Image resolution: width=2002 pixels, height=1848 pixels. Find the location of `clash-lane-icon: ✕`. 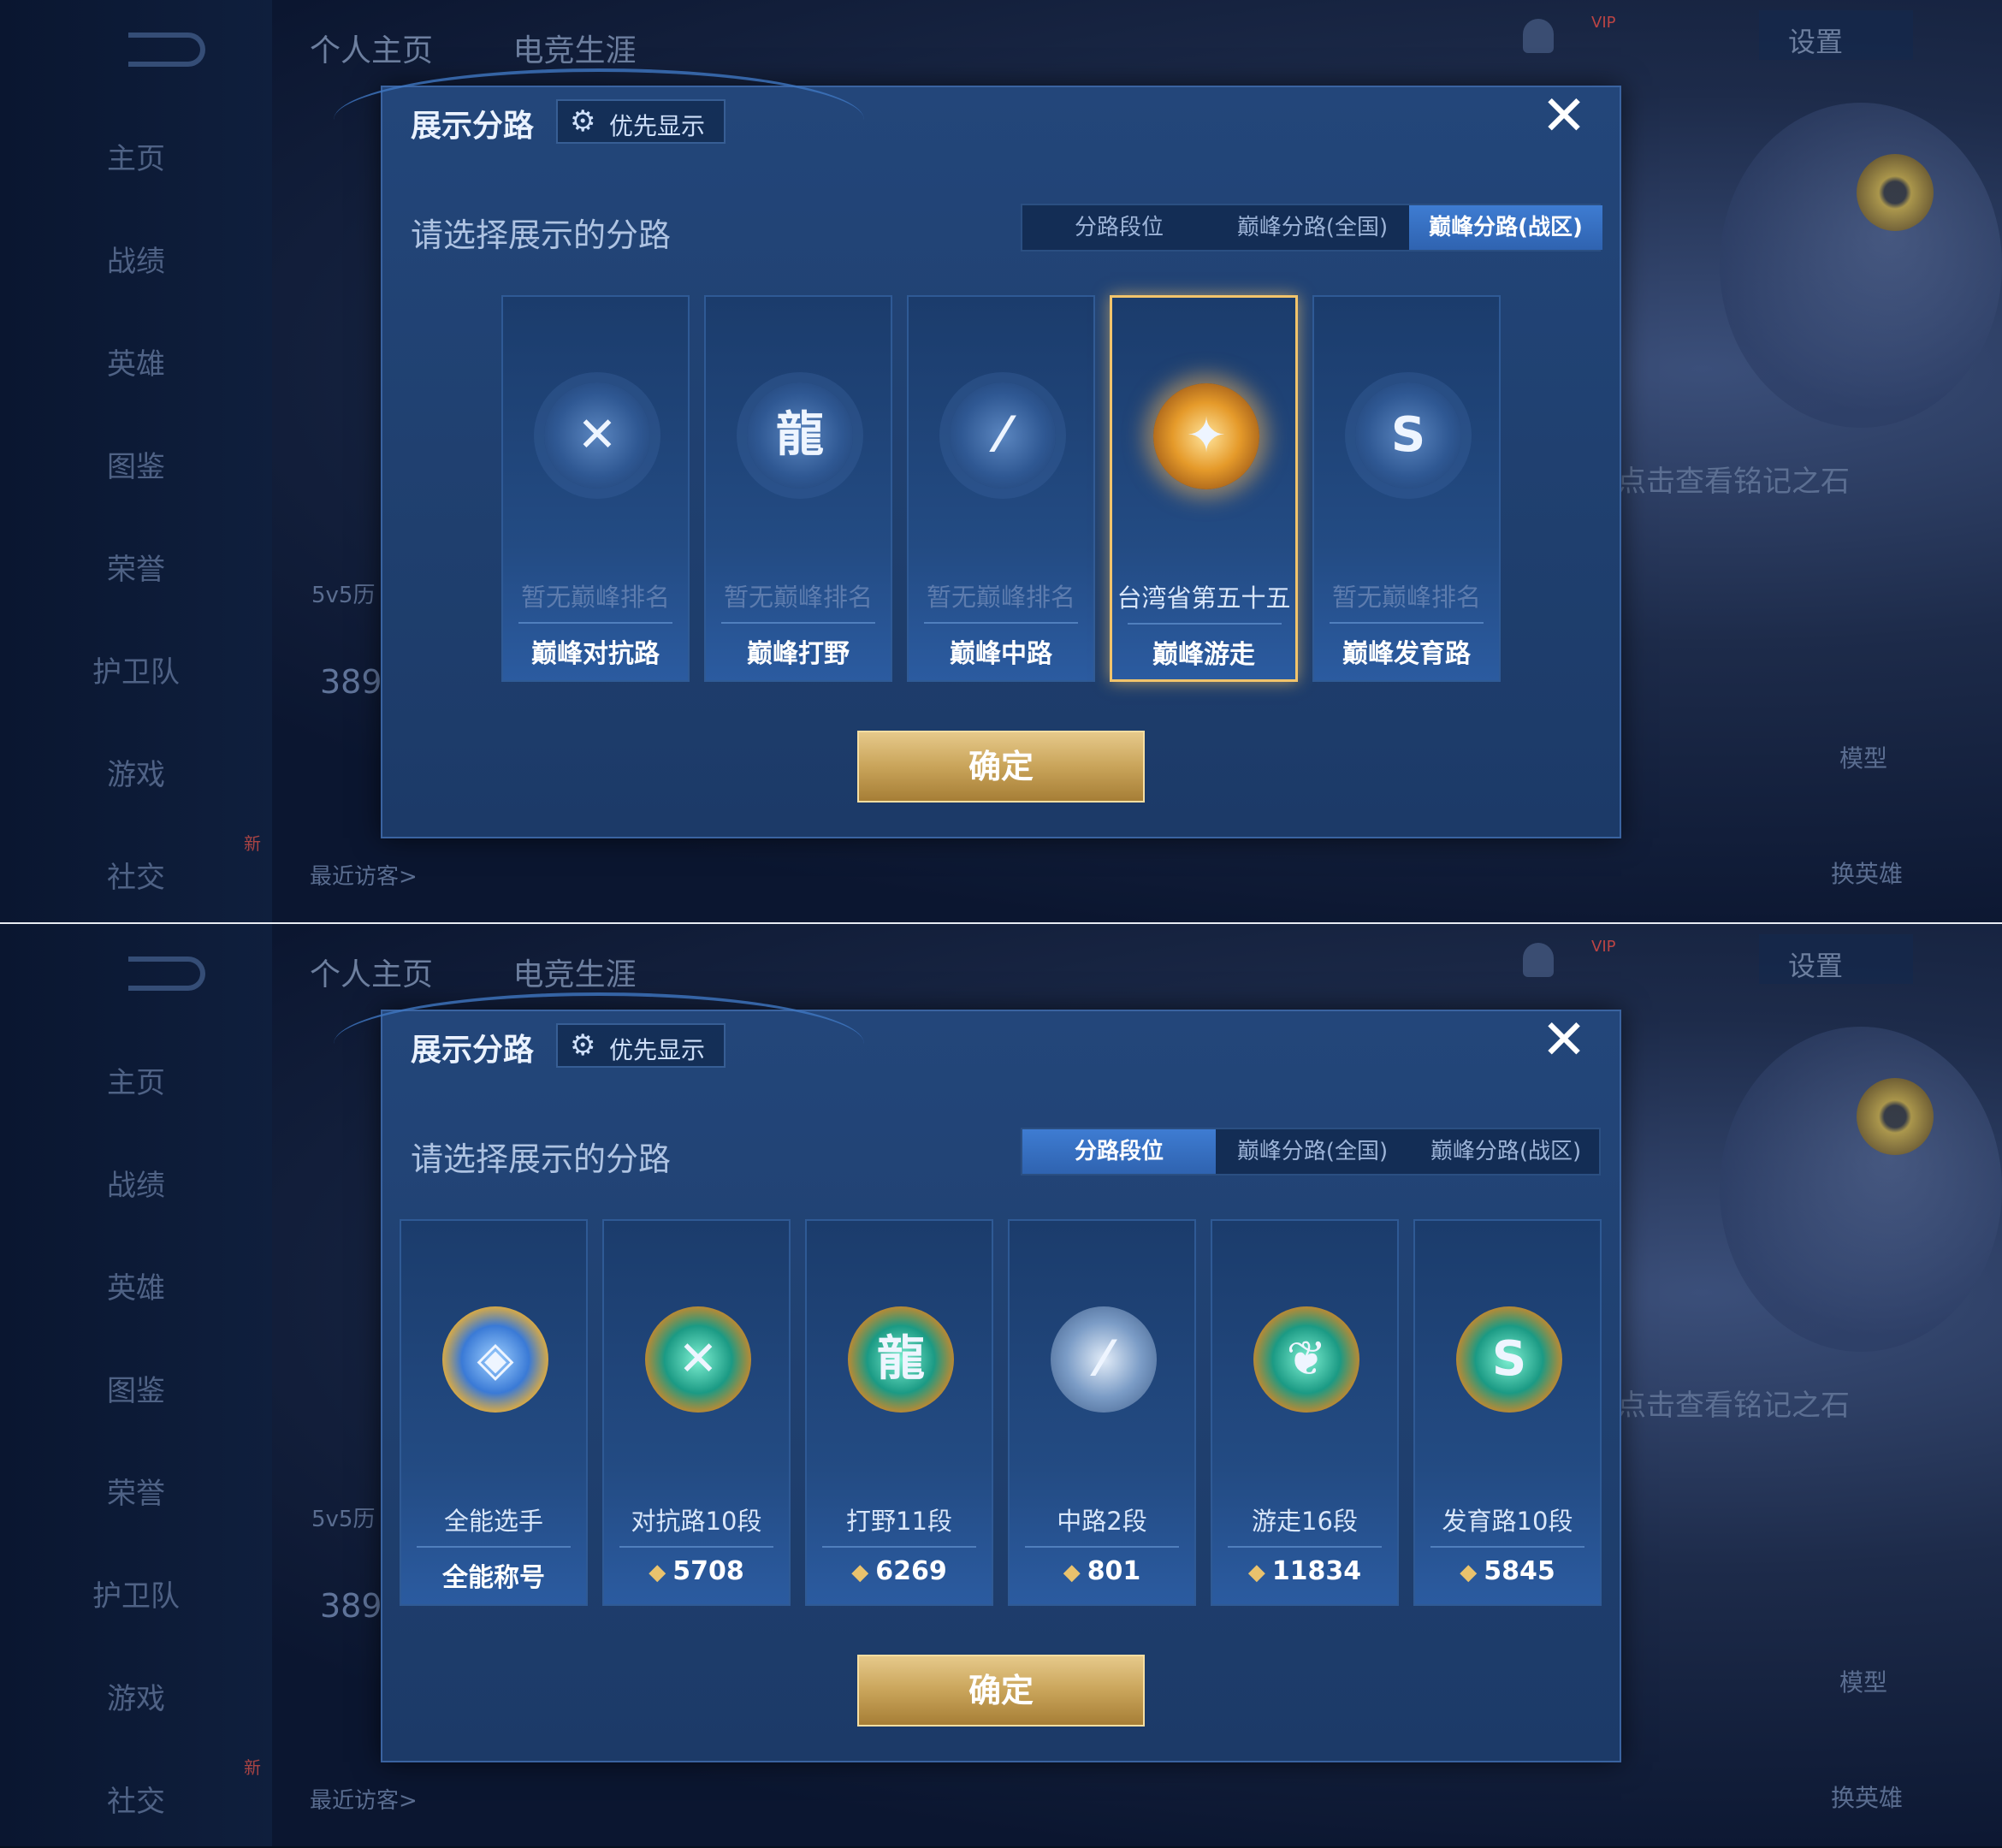

clash-lane-icon: ✕ is located at coordinates (597, 435).